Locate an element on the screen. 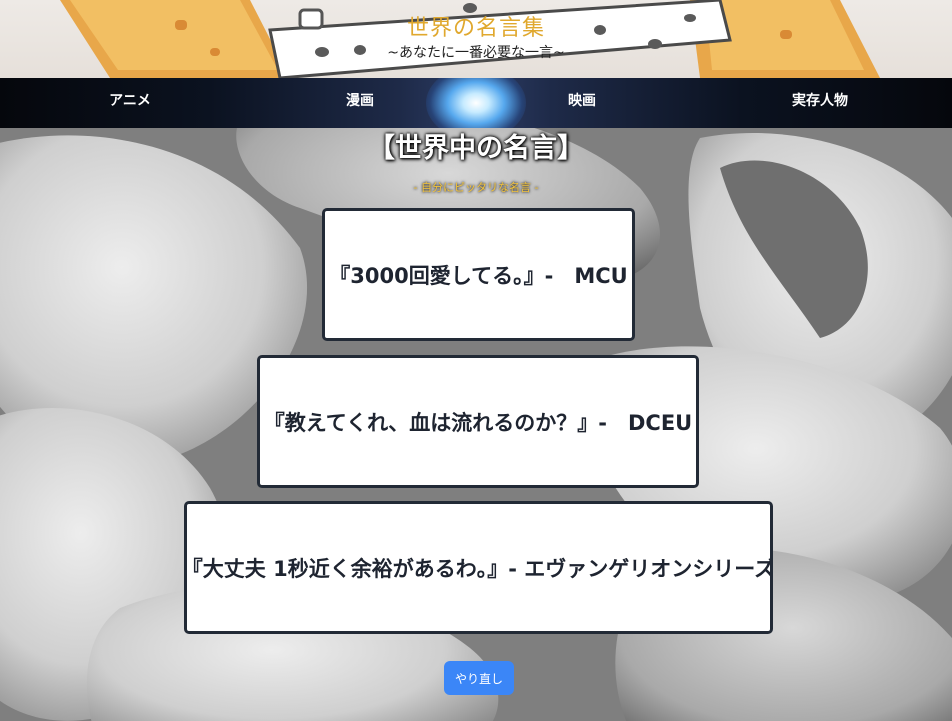 Image resolution: width=952 pixels, height=721 pixels. quote-text: 『教えてくれ、血は流れるのか？』- DCEU is located at coordinates (478, 422).